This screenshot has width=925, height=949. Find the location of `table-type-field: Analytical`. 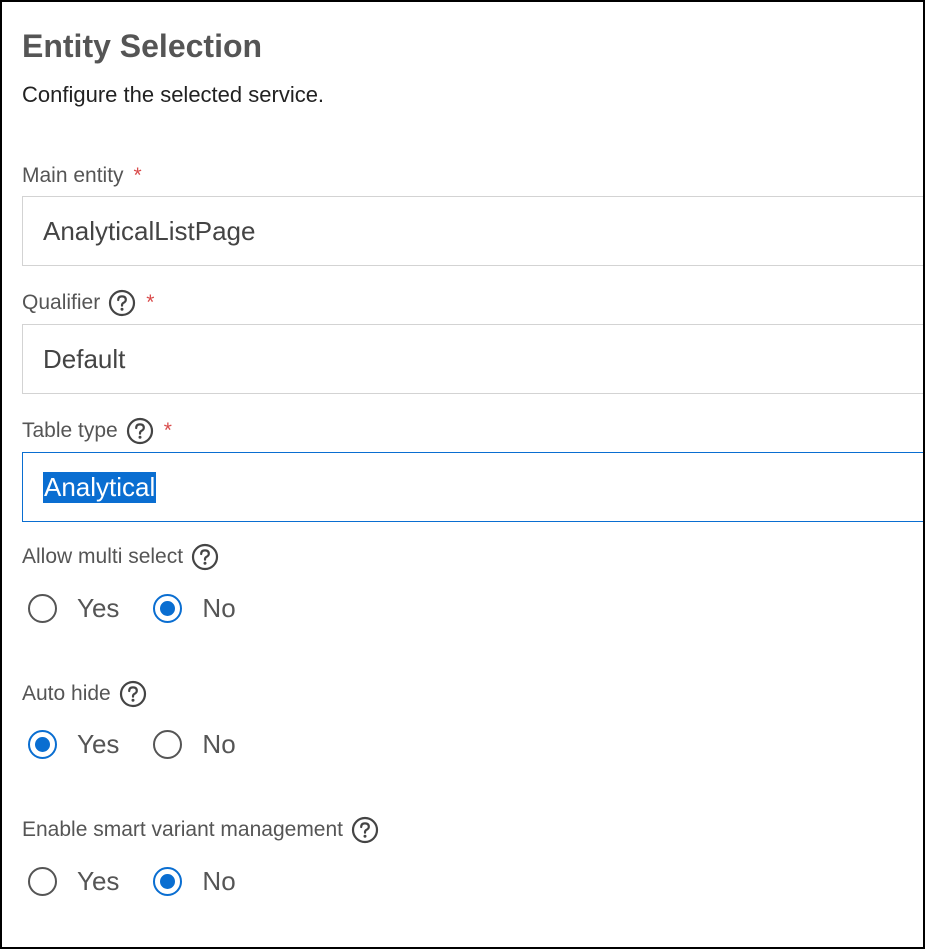

table-type-field: Analytical is located at coordinates (473, 487).